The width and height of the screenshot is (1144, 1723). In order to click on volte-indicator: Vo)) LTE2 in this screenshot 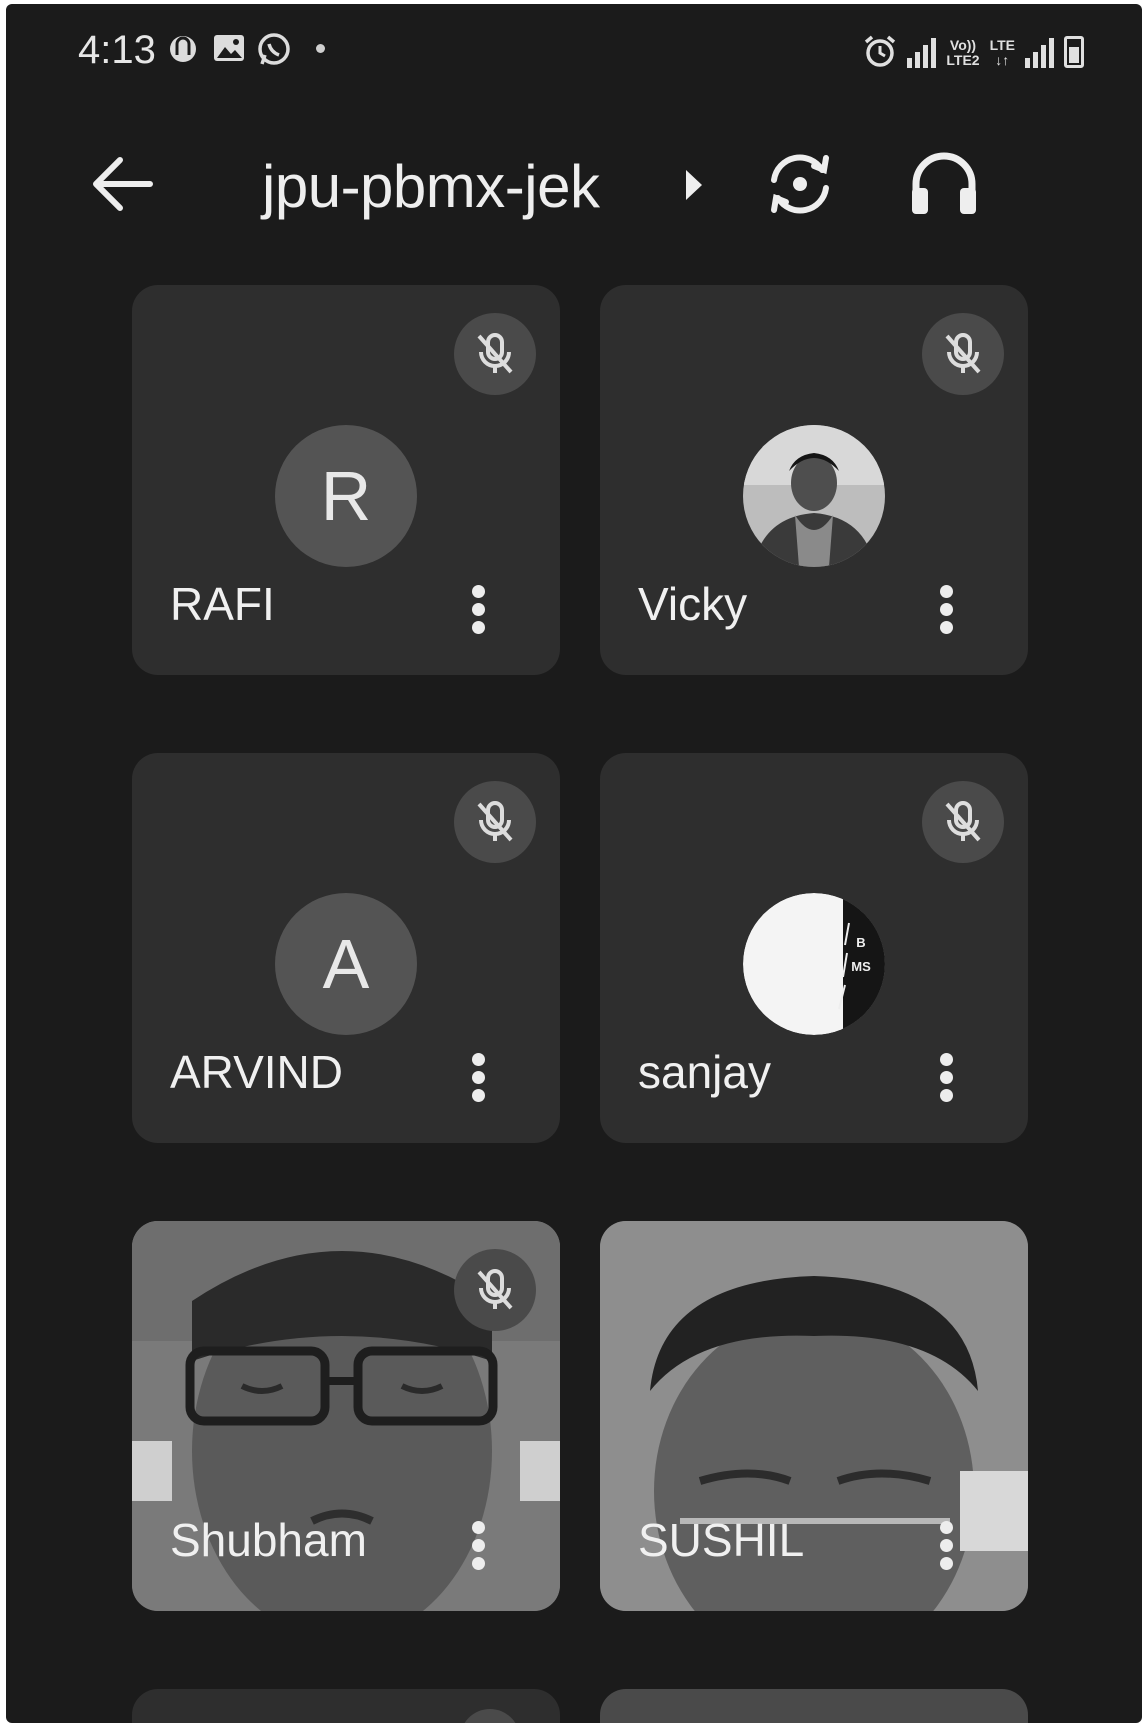, I will do `click(963, 52)`.